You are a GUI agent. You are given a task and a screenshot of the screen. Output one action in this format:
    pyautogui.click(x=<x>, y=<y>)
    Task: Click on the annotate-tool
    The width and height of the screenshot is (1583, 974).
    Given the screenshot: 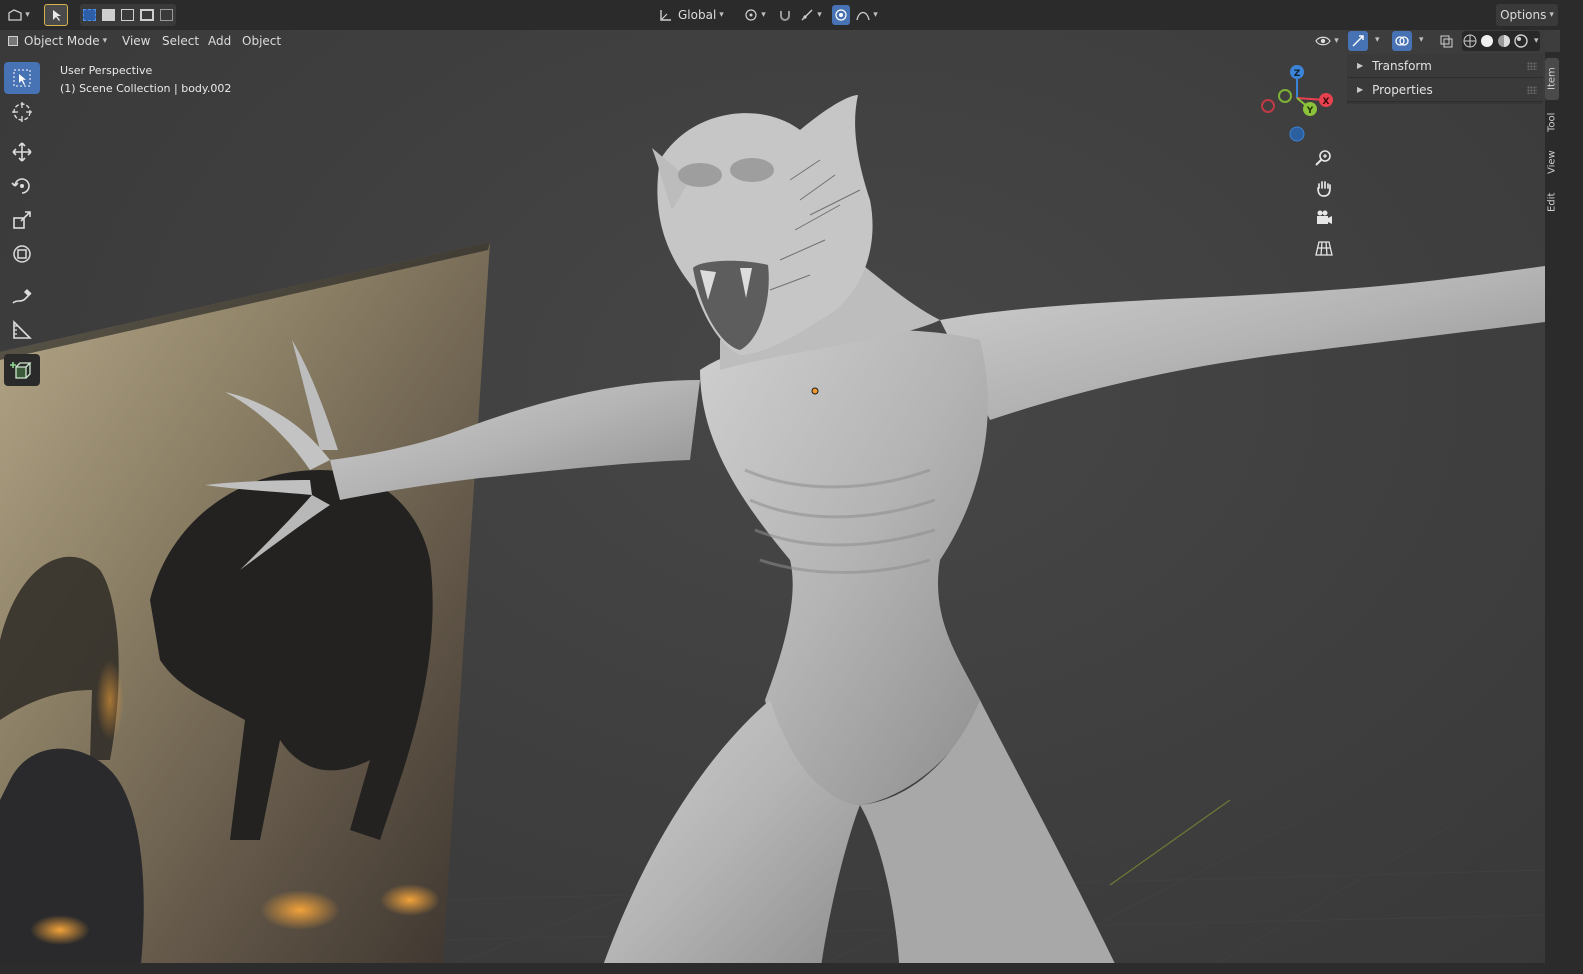 What is the action you would take?
    pyautogui.click(x=22, y=296)
    